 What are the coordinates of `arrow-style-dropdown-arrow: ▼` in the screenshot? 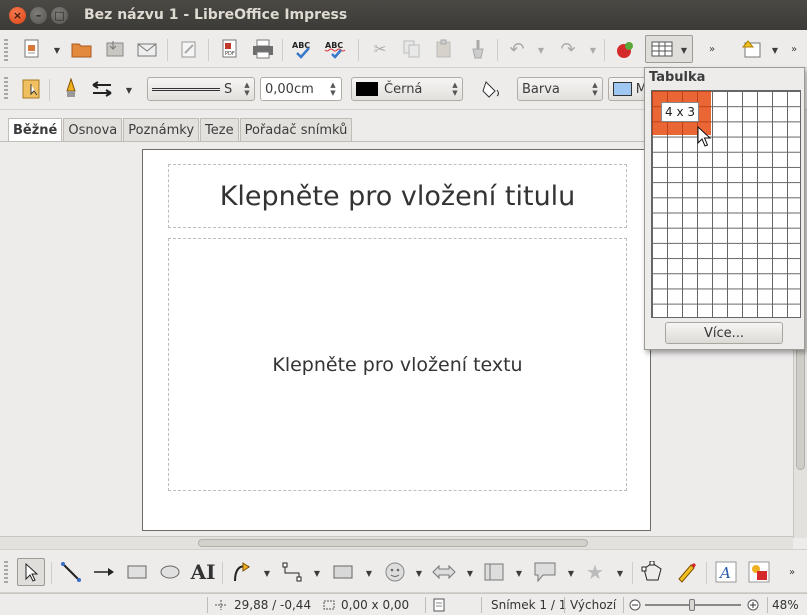 It's located at (129, 90).